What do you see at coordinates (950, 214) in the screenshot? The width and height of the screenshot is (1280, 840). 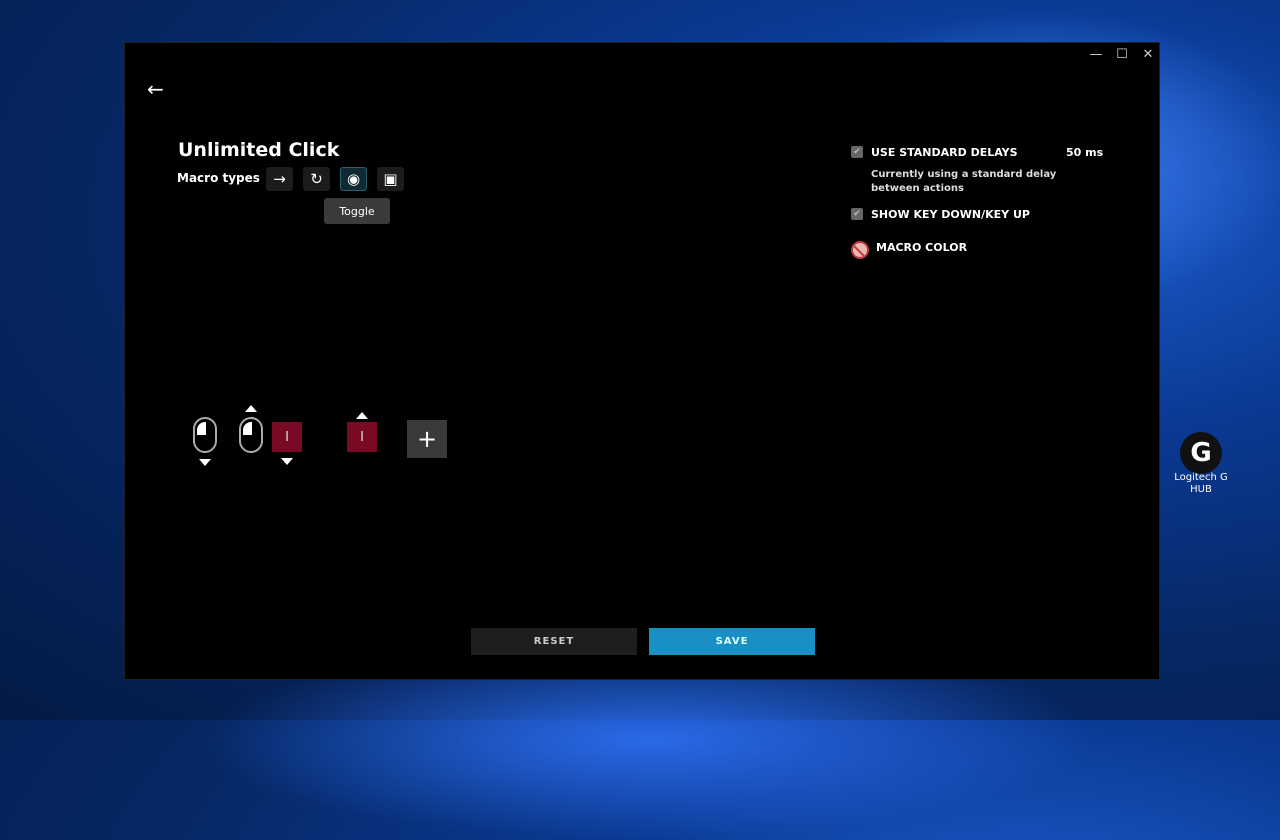 I see `show-key-down-up-label: SHOW KEY DOWN/KEY UP` at bounding box center [950, 214].